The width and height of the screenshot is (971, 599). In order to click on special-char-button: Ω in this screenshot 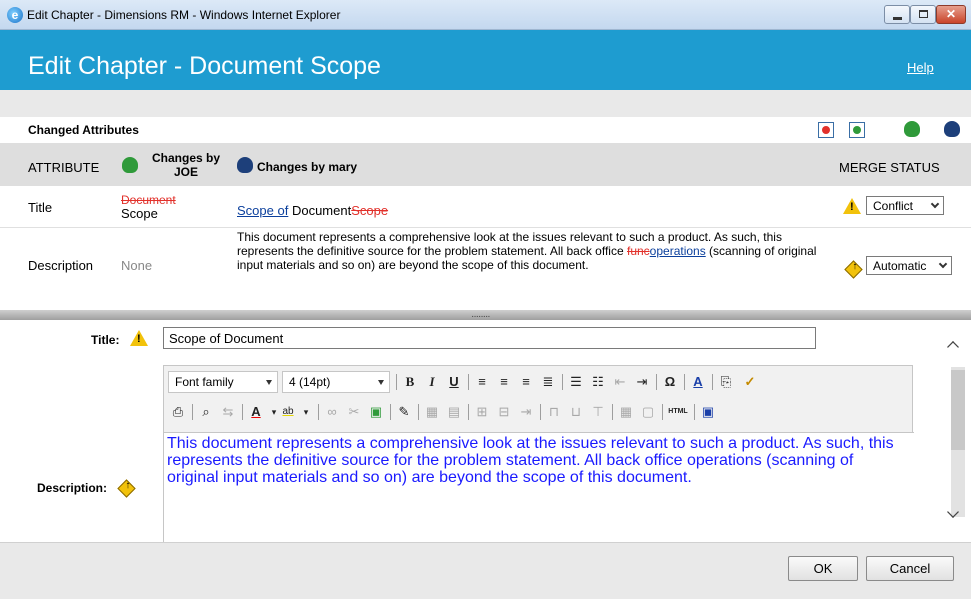, I will do `click(670, 382)`.